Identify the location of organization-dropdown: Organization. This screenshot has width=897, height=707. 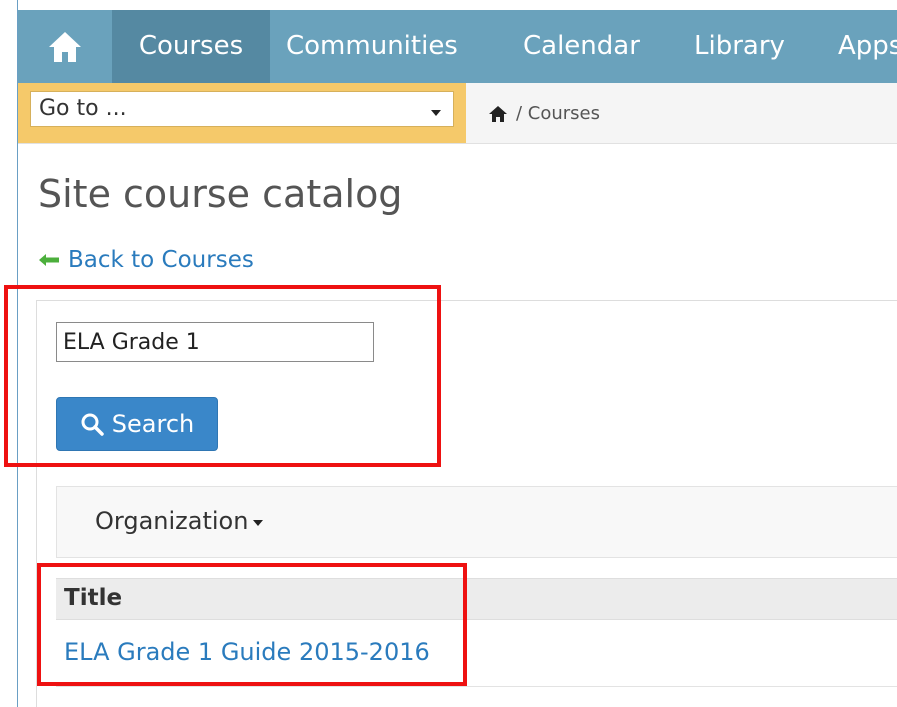
(179, 521).